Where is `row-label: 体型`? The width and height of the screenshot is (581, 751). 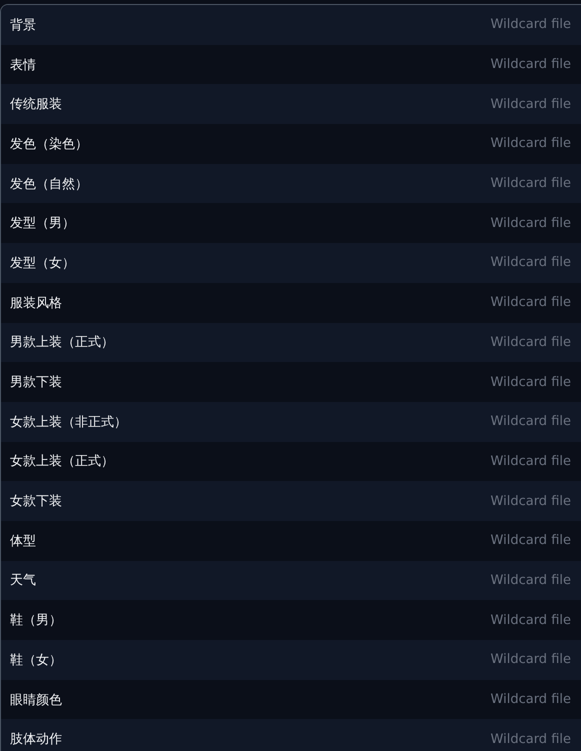
row-label: 体型 is located at coordinates (23, 541).